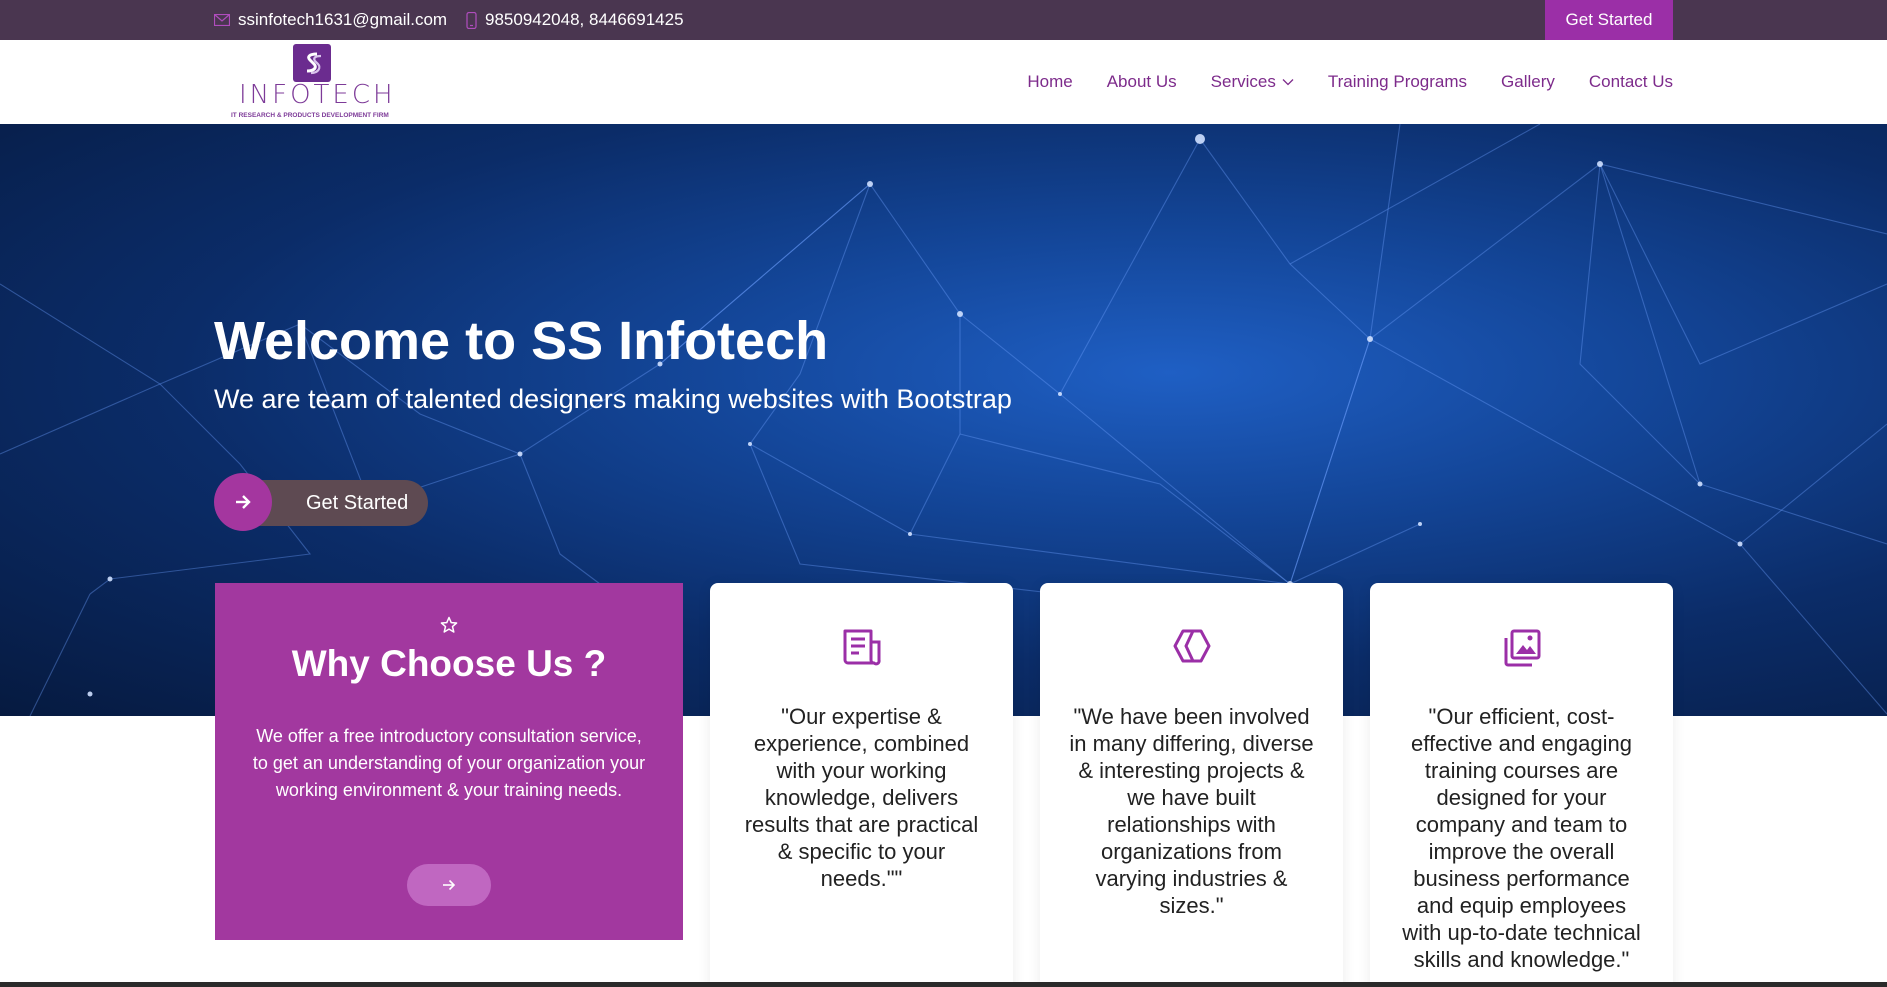  I want to click on why-title: Why Choose Us ?, so click(449, 663).